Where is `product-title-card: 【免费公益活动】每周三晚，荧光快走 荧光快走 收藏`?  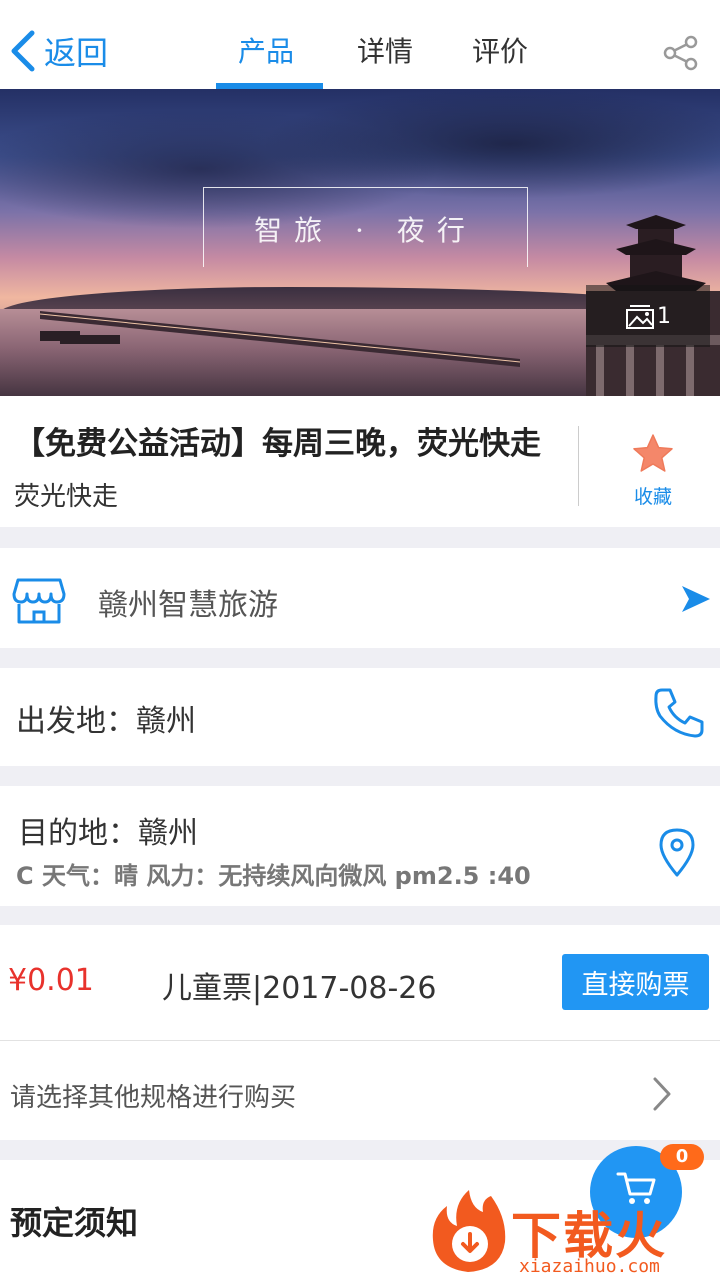
product-title-card: 【免费公益活动】每周三晚，荧光快走 荧光快走 收藏 is located at coordinates (360, 461).